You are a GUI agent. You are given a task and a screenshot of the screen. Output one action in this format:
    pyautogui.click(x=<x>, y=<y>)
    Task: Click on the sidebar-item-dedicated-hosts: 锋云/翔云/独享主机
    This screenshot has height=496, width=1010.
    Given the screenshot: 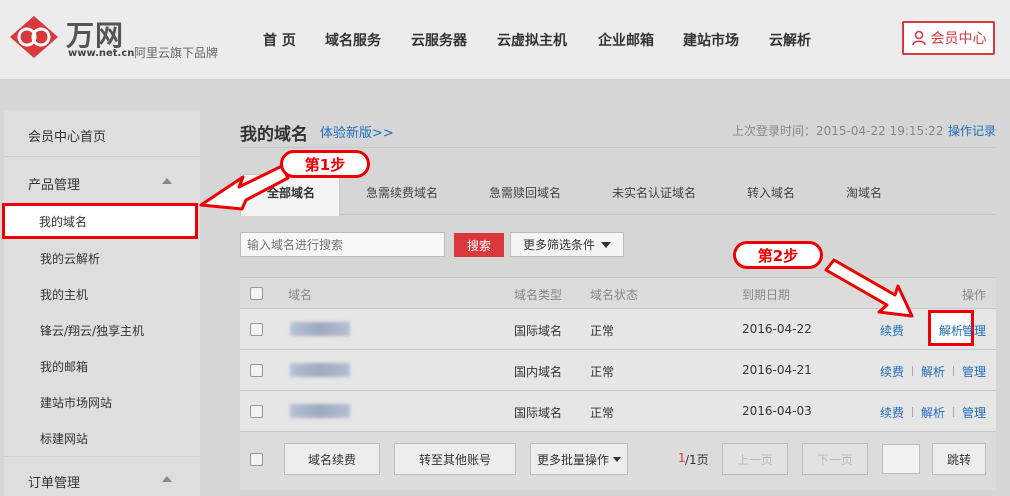 What is the action you would take?
    pyautogui.click(x=92, y=330)
    